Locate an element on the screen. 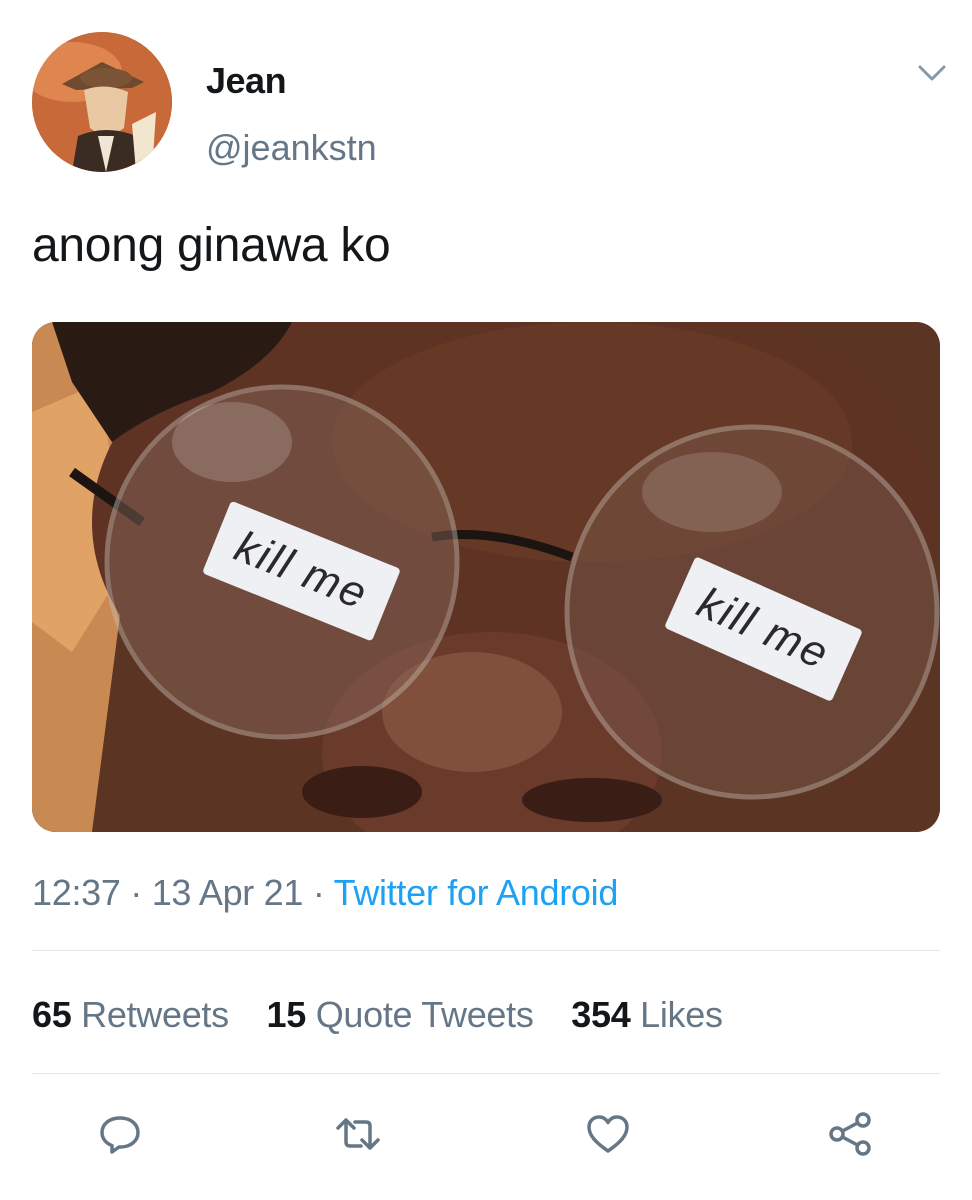  tweet-stats: 65 Retweets 15 Quote Tweets 354 Likes is located at coordinates (391, 1015).